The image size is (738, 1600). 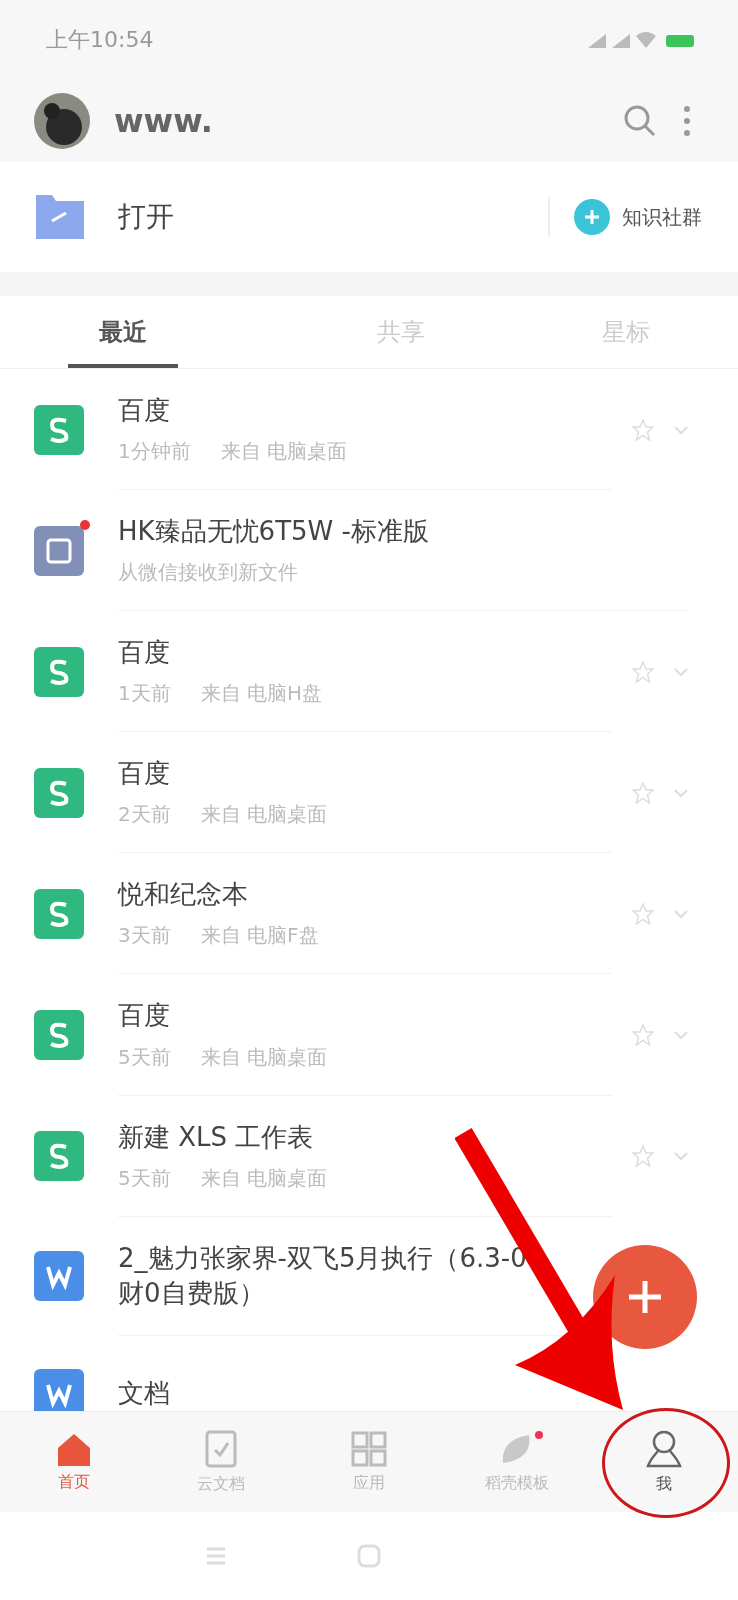 What do you see at coordinates (100, 40) in the screenshot?
I see `status-time: 上午10:54` at bounding box center [100, 40].